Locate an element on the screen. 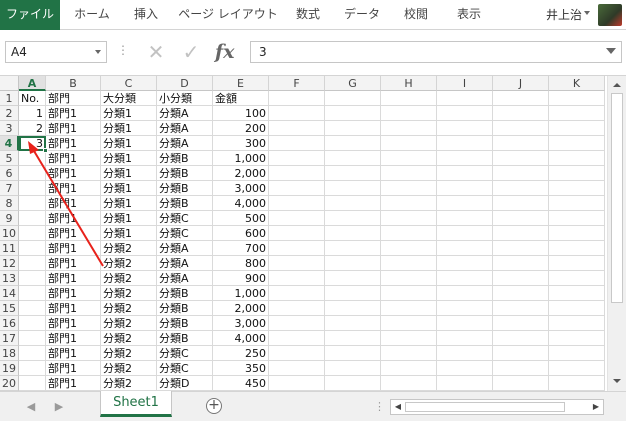 The width and height of the screenshot is (626, 421). select-all-corner is located at coordinates (9, 83).